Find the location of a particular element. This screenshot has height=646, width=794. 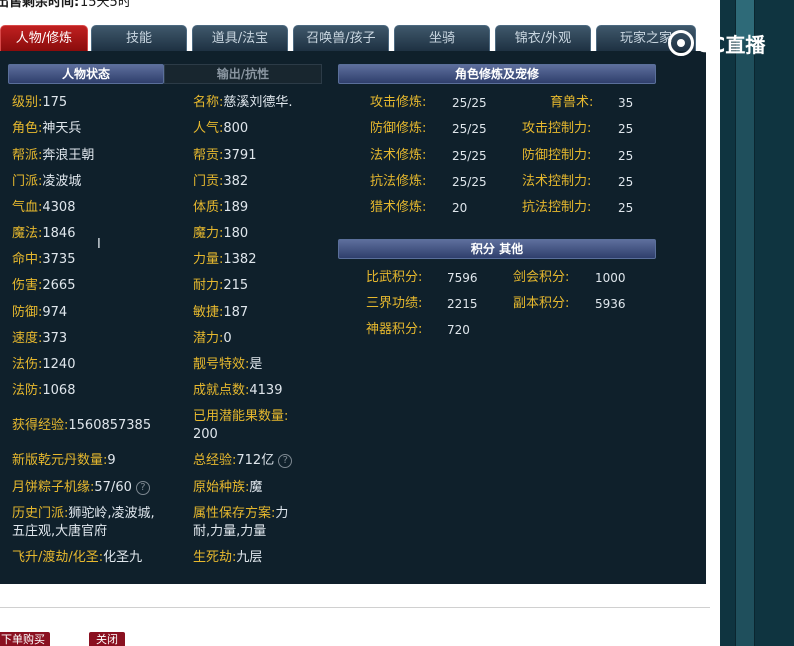

score-row-2: 剑会积分: is located at coordinates (541, 277).